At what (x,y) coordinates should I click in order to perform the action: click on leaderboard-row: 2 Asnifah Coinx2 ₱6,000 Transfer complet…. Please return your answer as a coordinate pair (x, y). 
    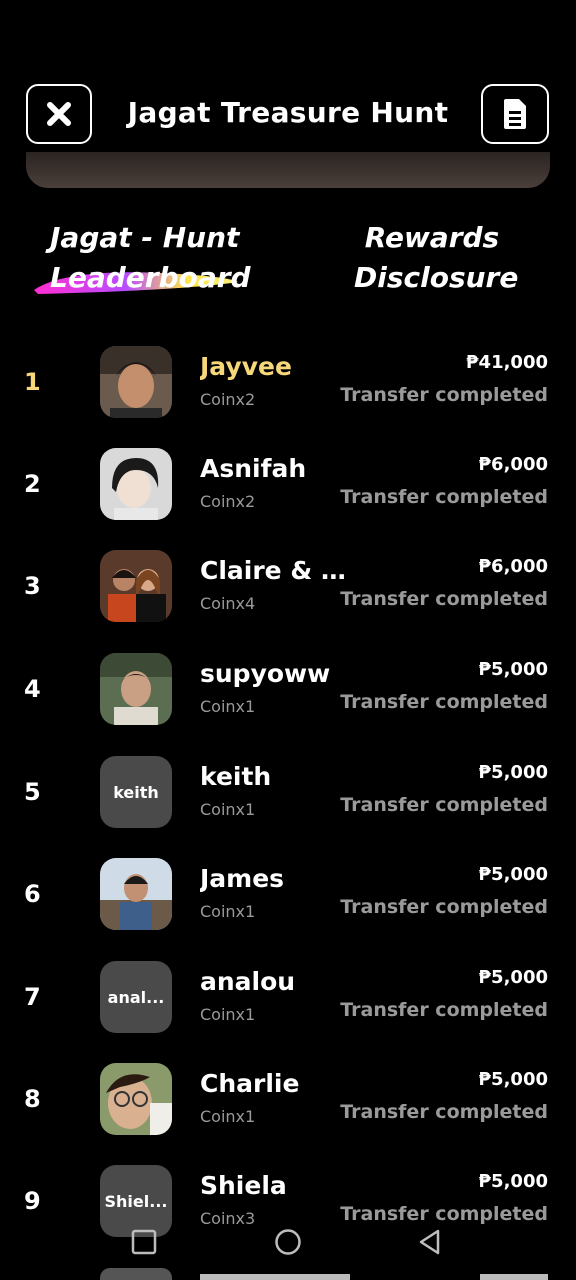
    Looking at the image, I should click on (288, 498).